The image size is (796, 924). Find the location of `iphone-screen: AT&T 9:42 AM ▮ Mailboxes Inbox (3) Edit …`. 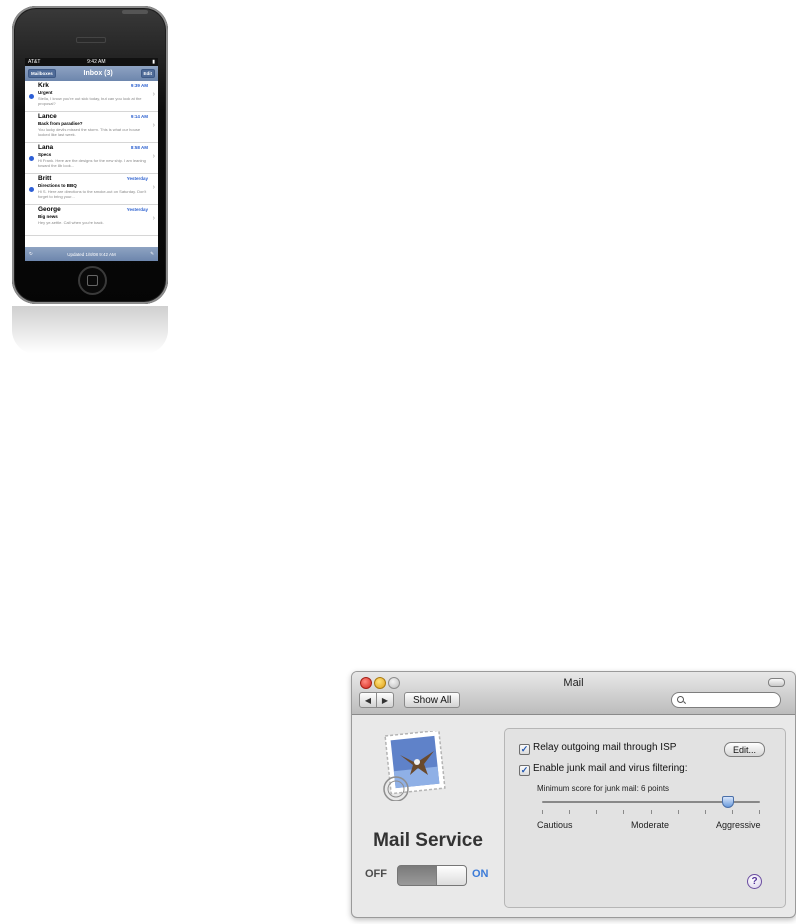

iphone-screen: AT&T 9:42 AM ▮ Mailboxes Inbox (3) Edit … is located at coordinates (91, 159).